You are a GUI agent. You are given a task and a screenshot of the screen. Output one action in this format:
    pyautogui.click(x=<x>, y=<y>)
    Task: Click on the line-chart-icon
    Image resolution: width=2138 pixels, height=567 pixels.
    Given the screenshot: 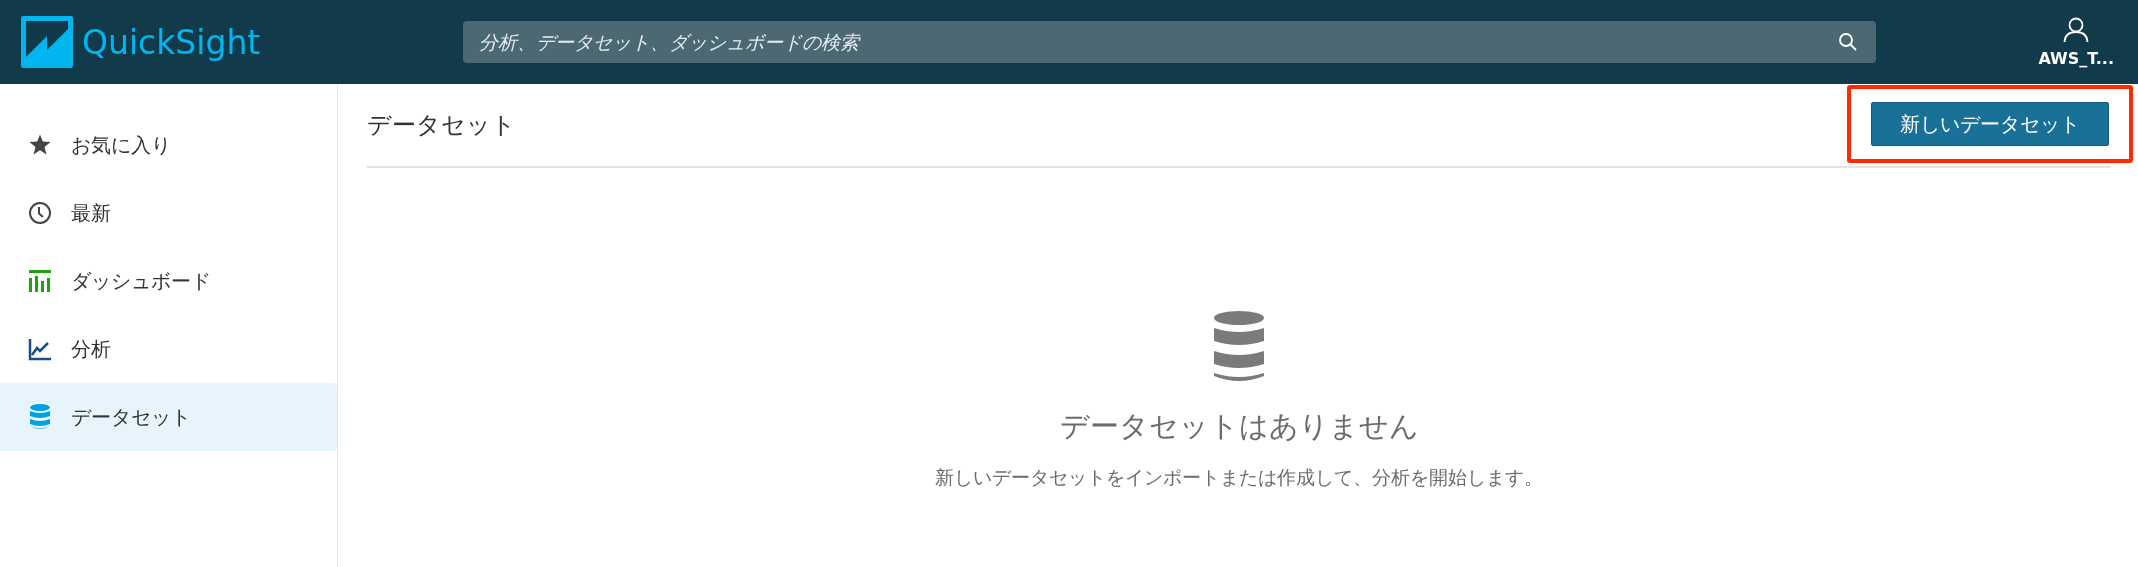 What is the action you would take?
    pyautogui.click(x=40, y=349)
    